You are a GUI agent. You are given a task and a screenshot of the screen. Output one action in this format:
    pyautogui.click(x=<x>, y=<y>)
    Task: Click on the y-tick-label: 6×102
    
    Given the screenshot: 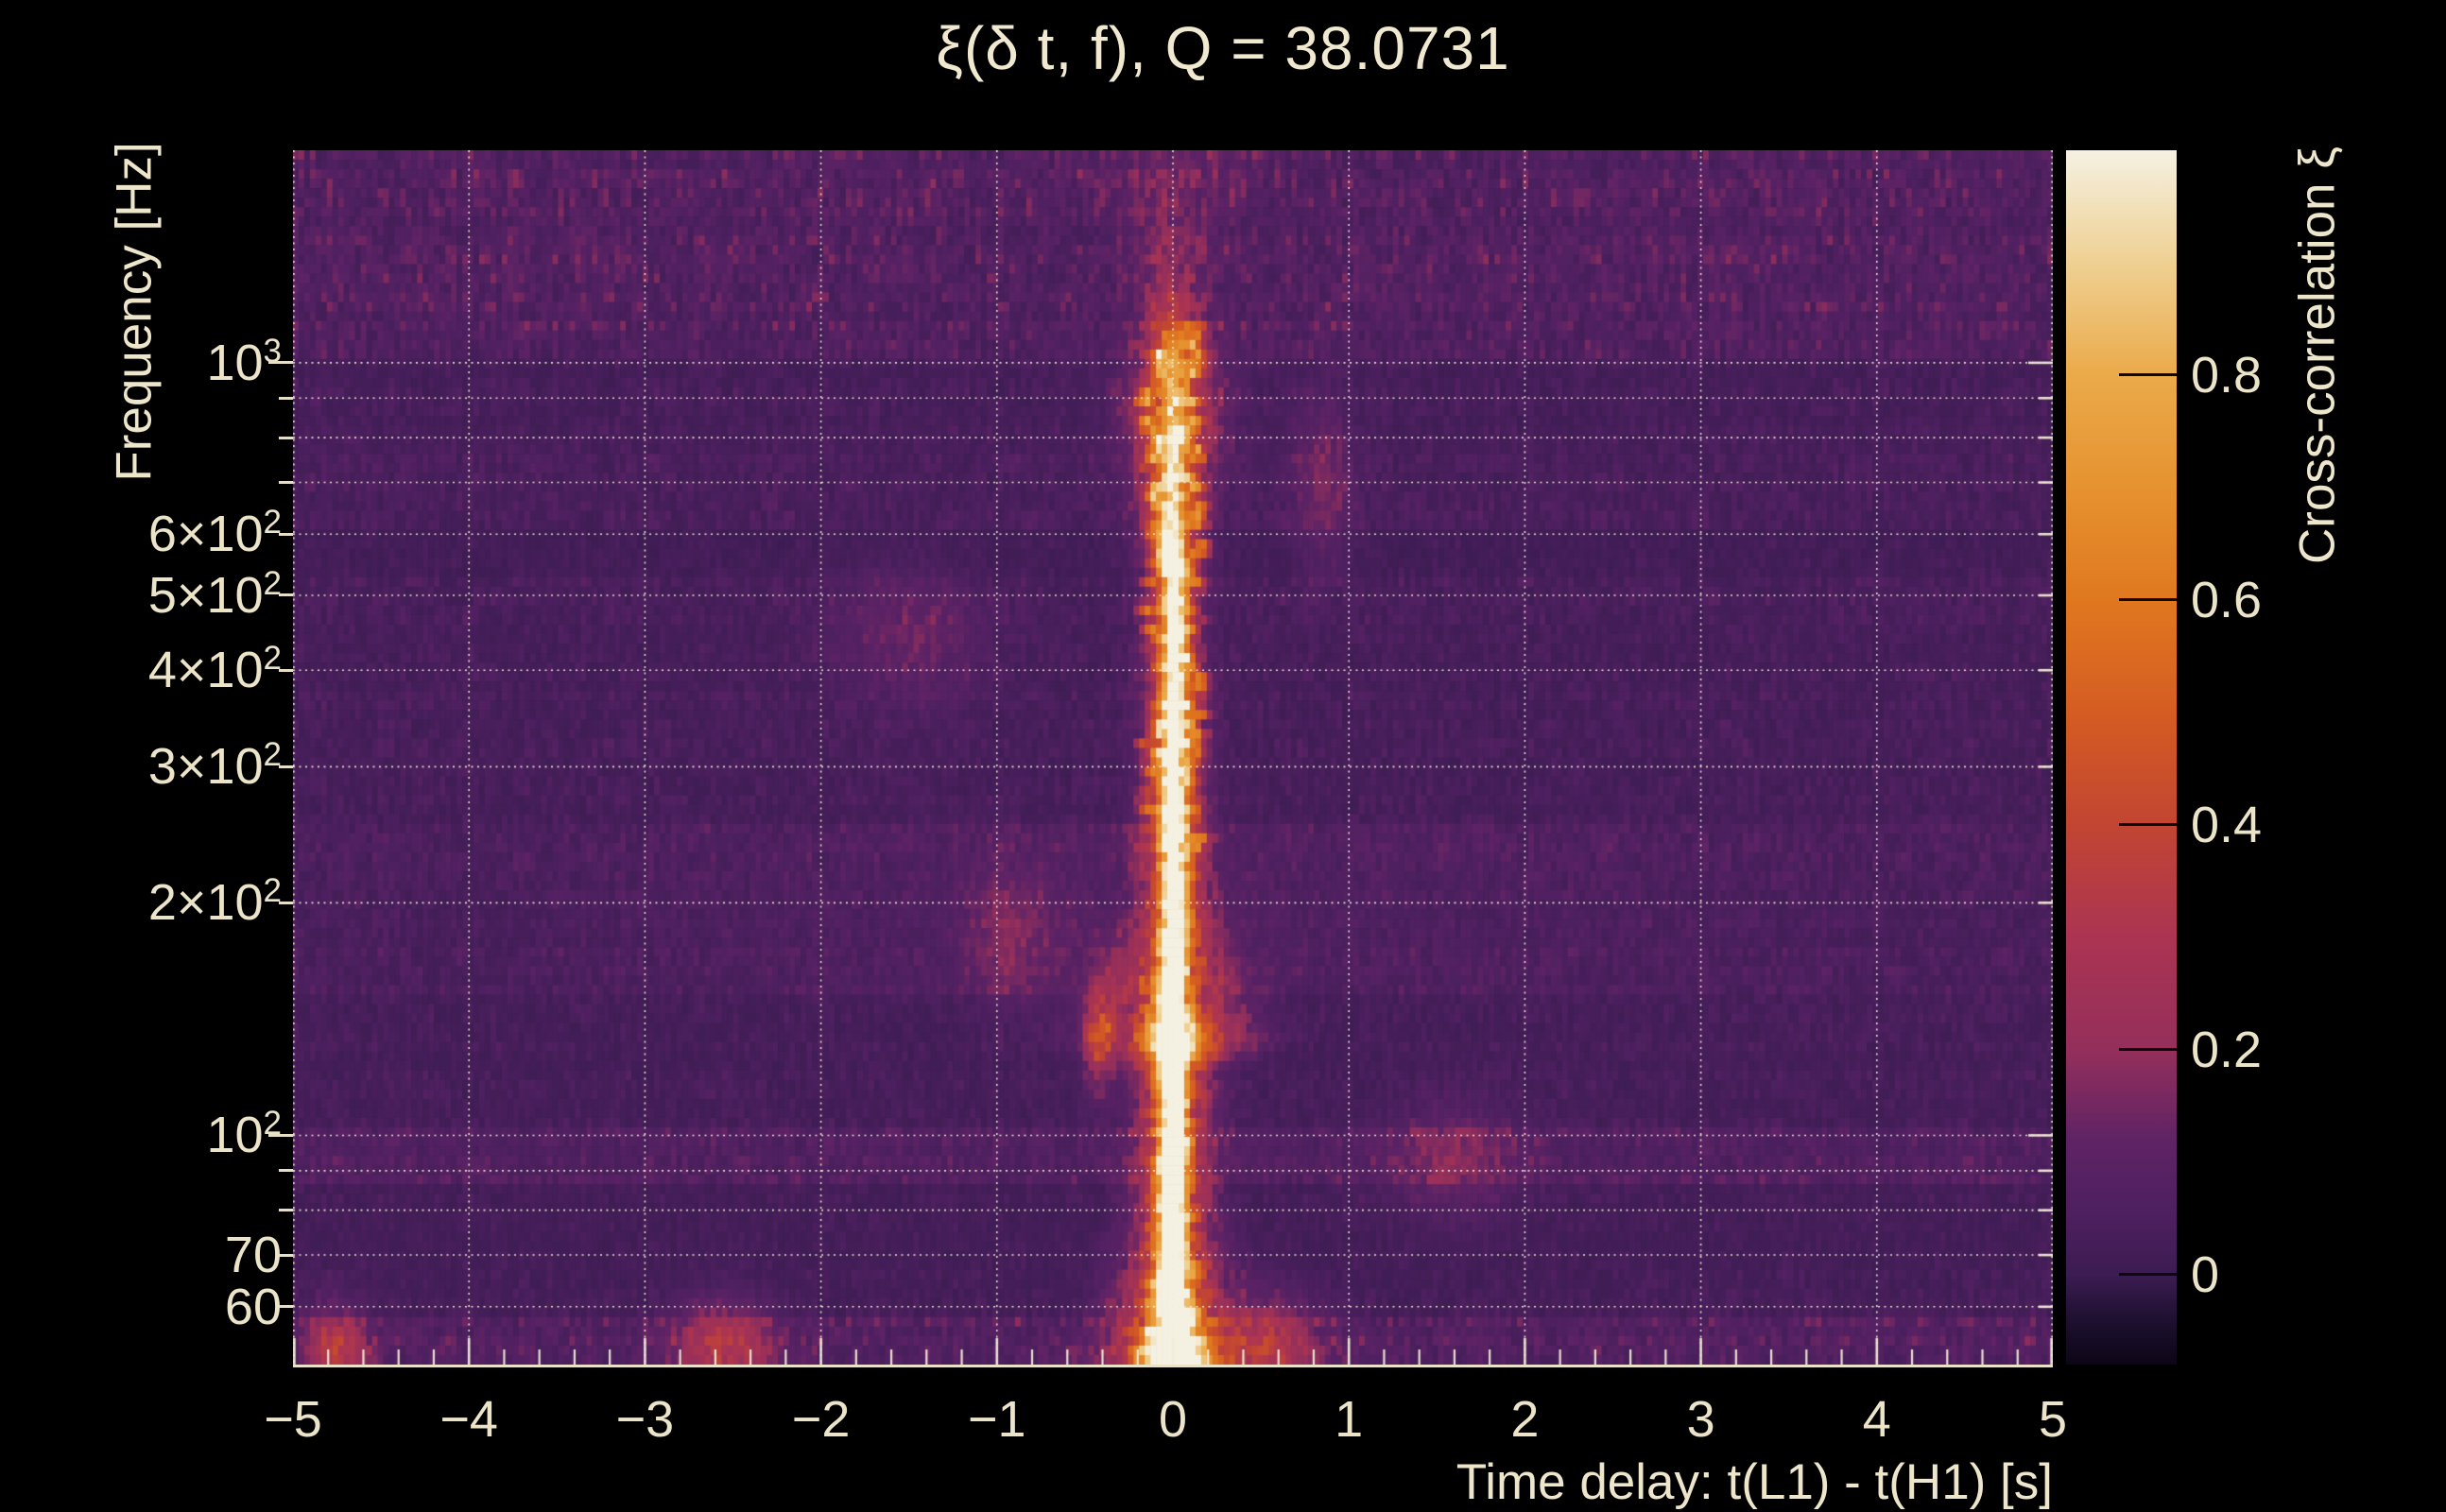 What is the action you would take?
    pyautogui.click(x=215, y=533)
    